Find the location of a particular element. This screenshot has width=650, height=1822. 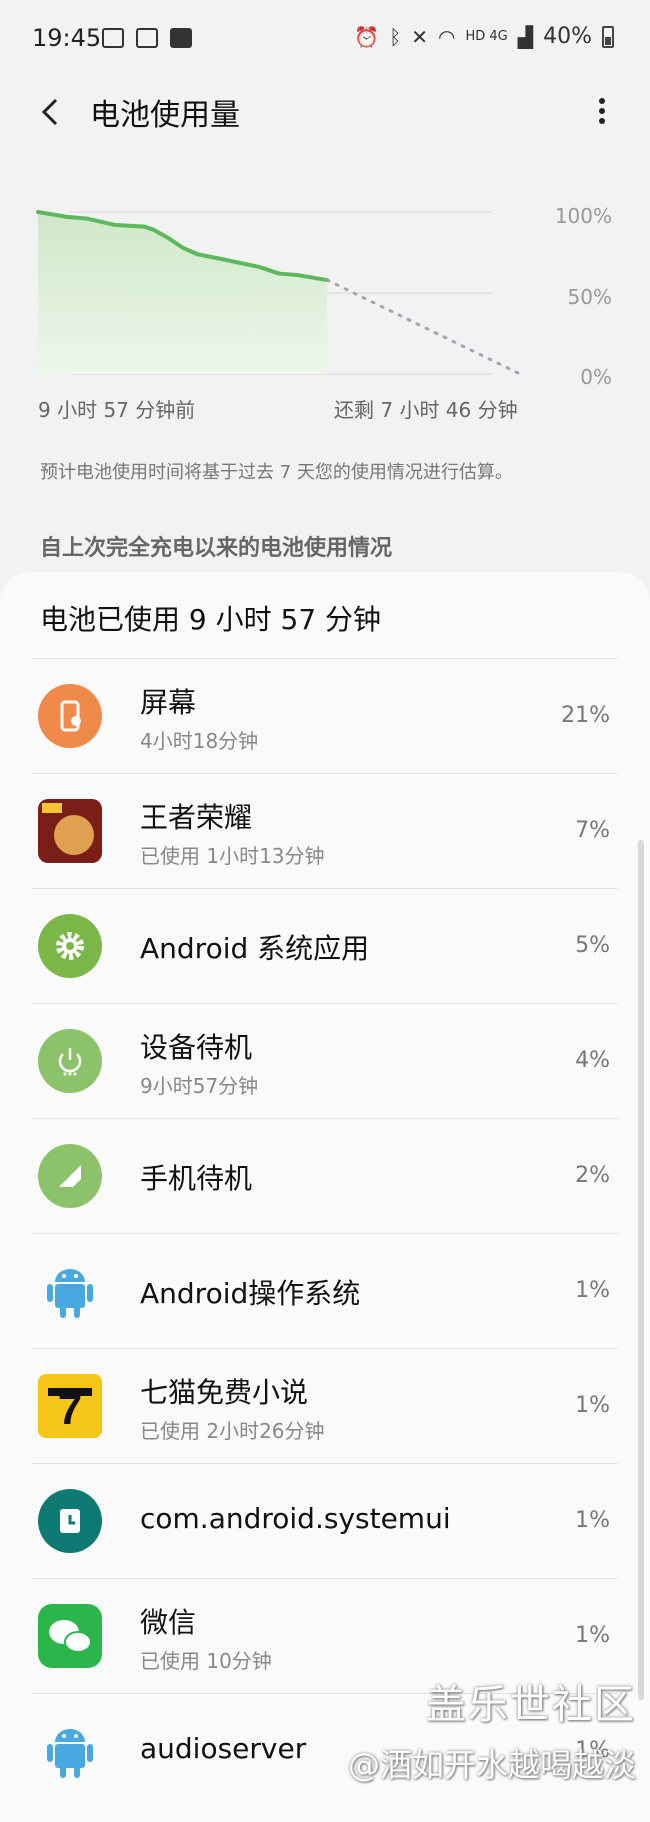

usage-row-detail: 4小时18分钟 is located at coordinates (199, 741).